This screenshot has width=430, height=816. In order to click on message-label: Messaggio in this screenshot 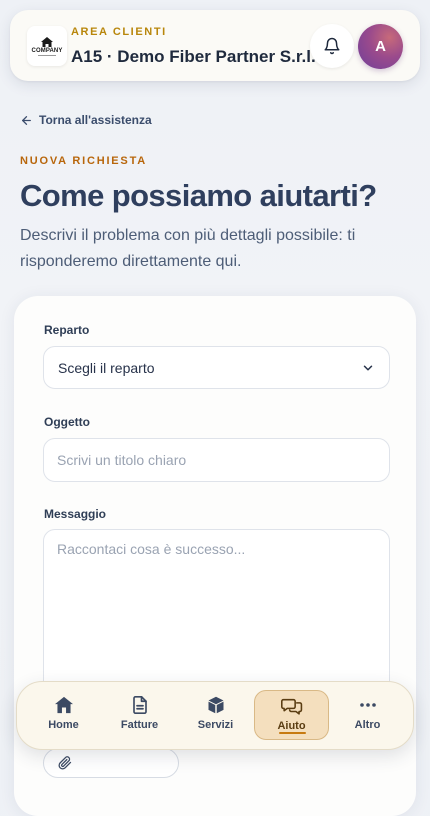, I will do `click(75, 514)`.